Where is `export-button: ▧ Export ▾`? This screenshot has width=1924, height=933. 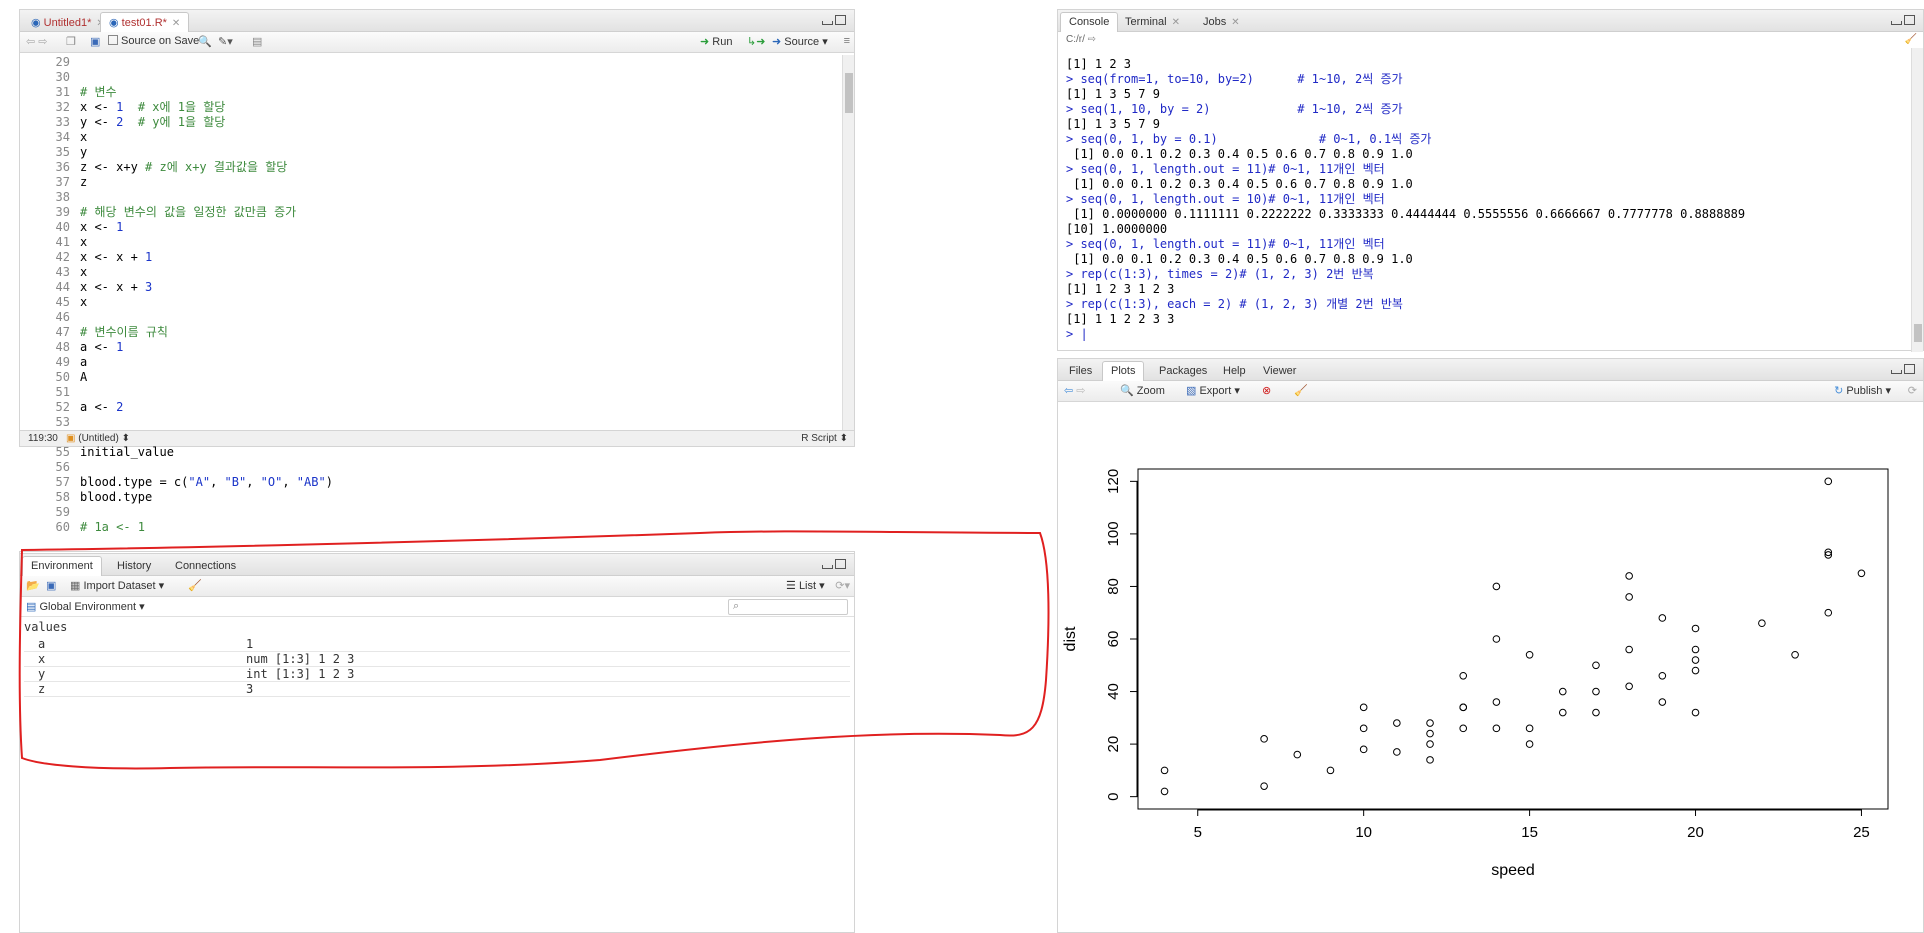
export-button: ▧ Export ▾ is located at coordinates (1213, 390).